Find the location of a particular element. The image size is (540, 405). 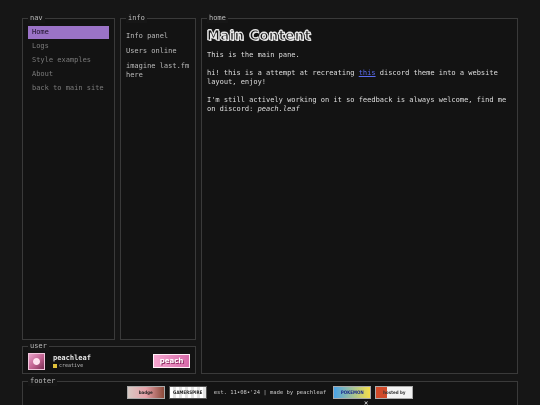

nav-item-back-to-main-site: back to main site is located at coordinates (68, 88).